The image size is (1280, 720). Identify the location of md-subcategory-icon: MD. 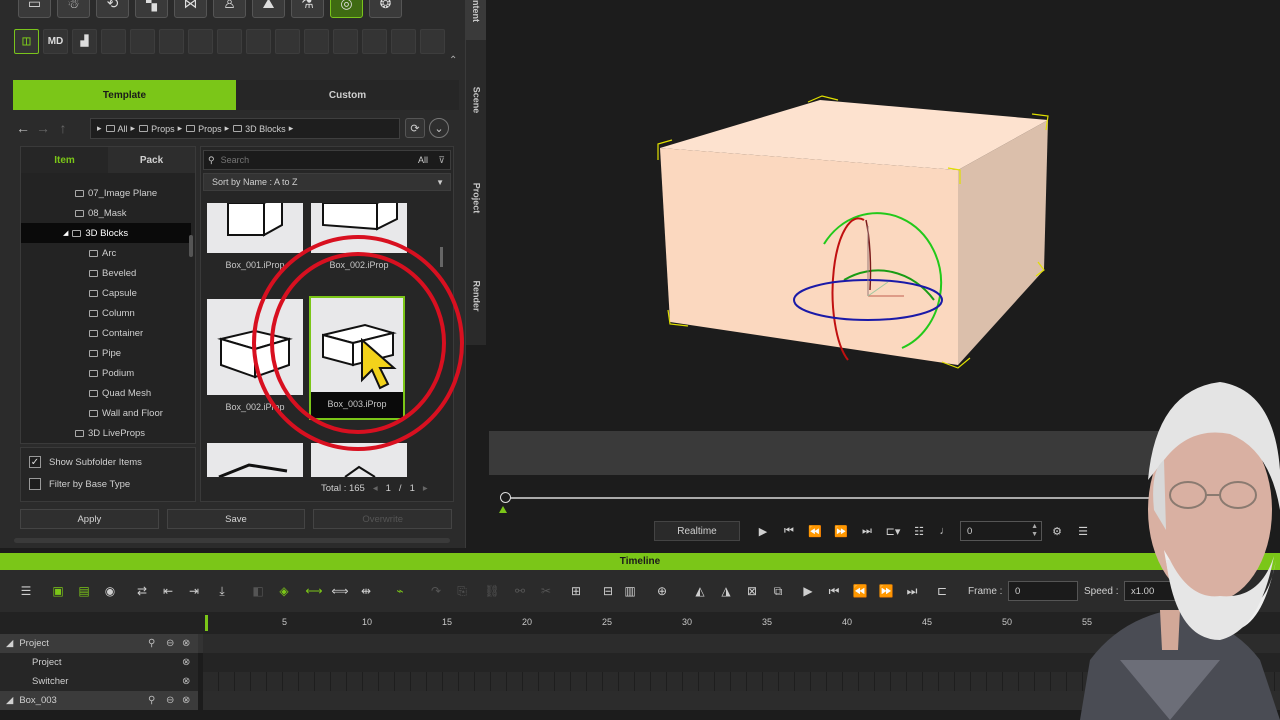
(55, 41).